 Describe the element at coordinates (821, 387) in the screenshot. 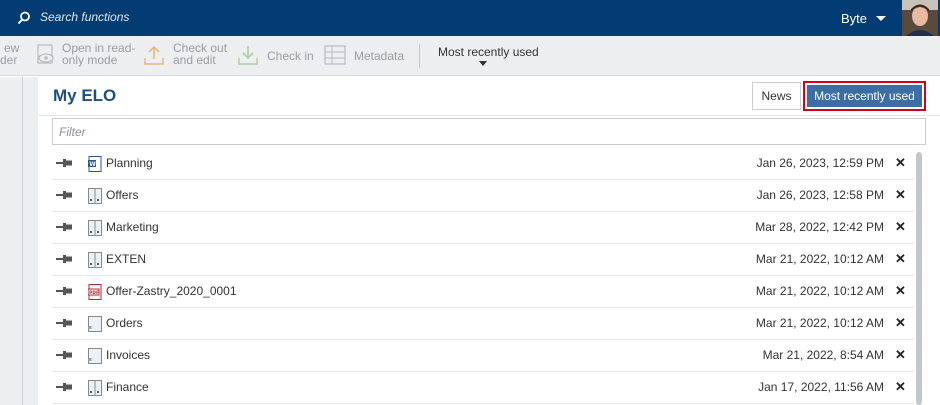

I see `item-date: Jan 17, 2022, 11:56 AM` at that location.